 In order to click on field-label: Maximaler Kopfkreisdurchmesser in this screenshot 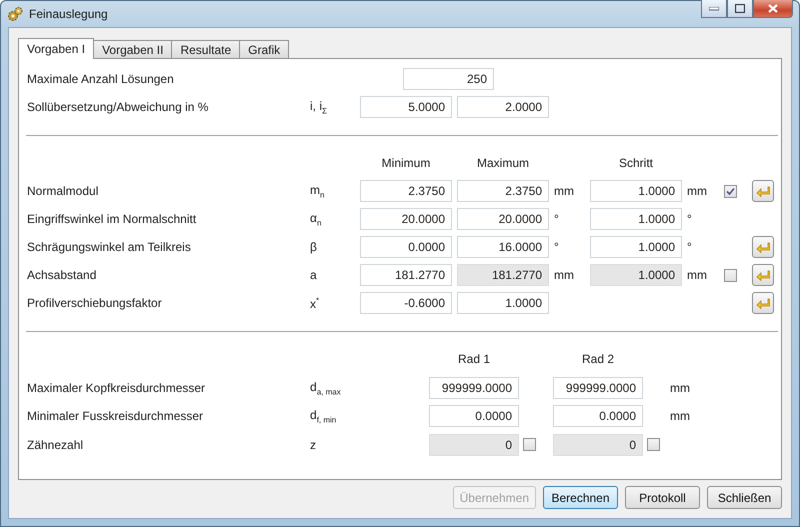, I will do `click(116, 387)`.